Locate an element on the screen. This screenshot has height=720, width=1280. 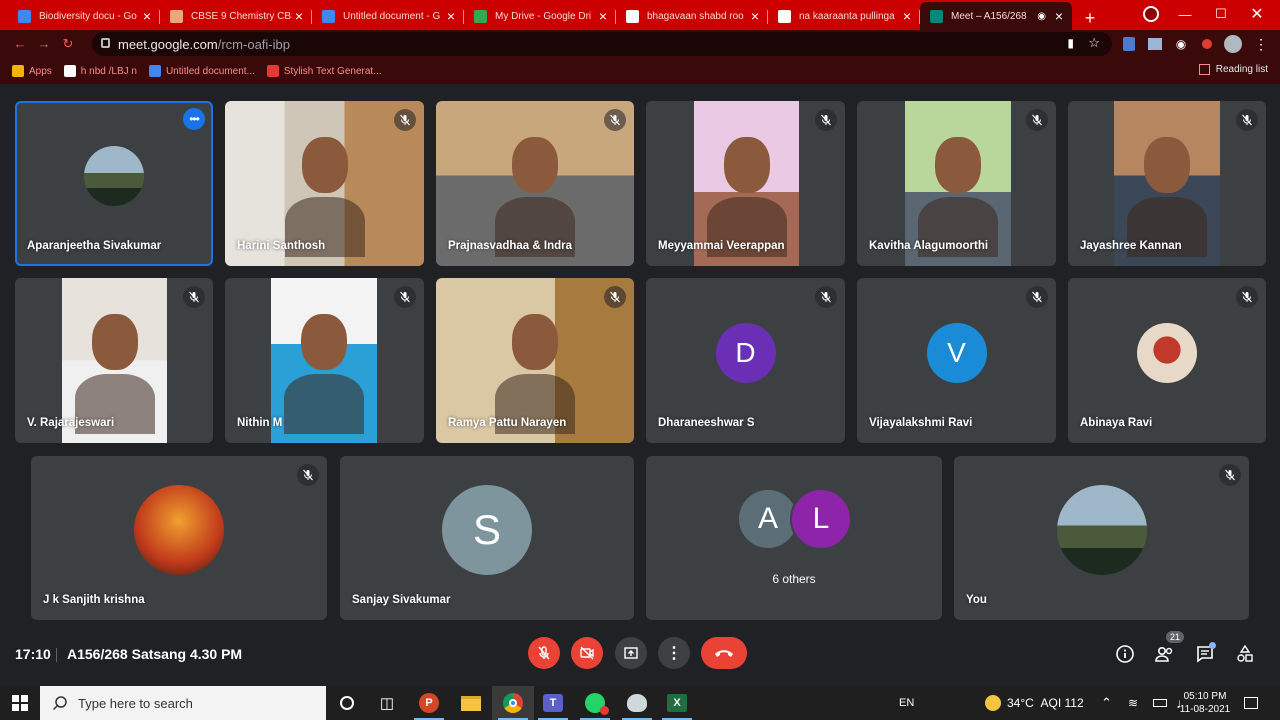
browser-tab: Biodiversity docu - Go × is located at coordinates (84, 16).